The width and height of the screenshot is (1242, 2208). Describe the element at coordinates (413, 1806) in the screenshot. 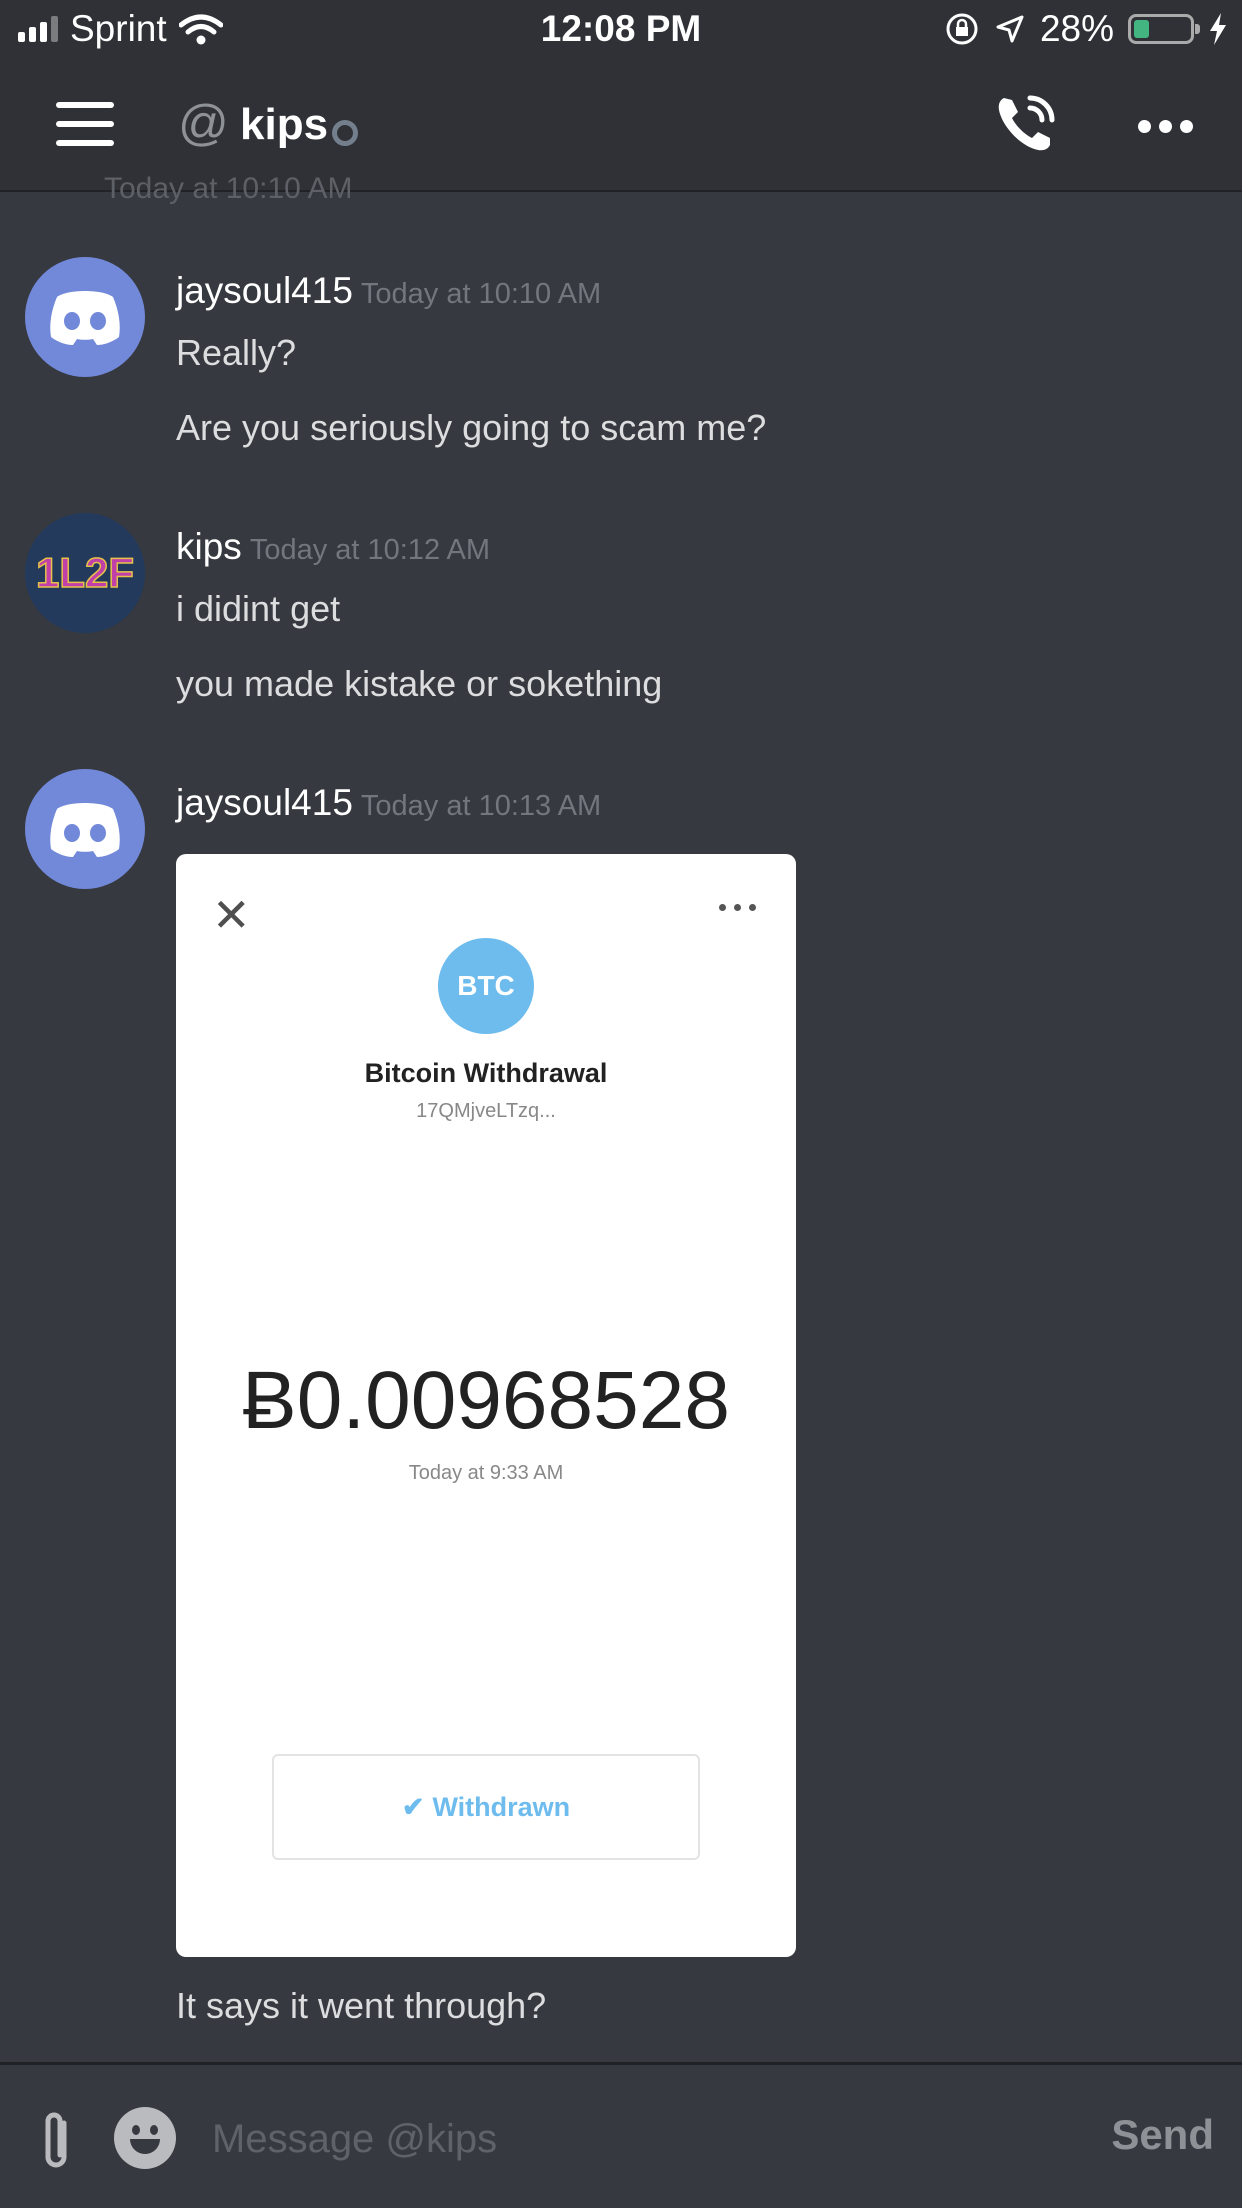

I see `checkmark-icon: ✔` at that location.